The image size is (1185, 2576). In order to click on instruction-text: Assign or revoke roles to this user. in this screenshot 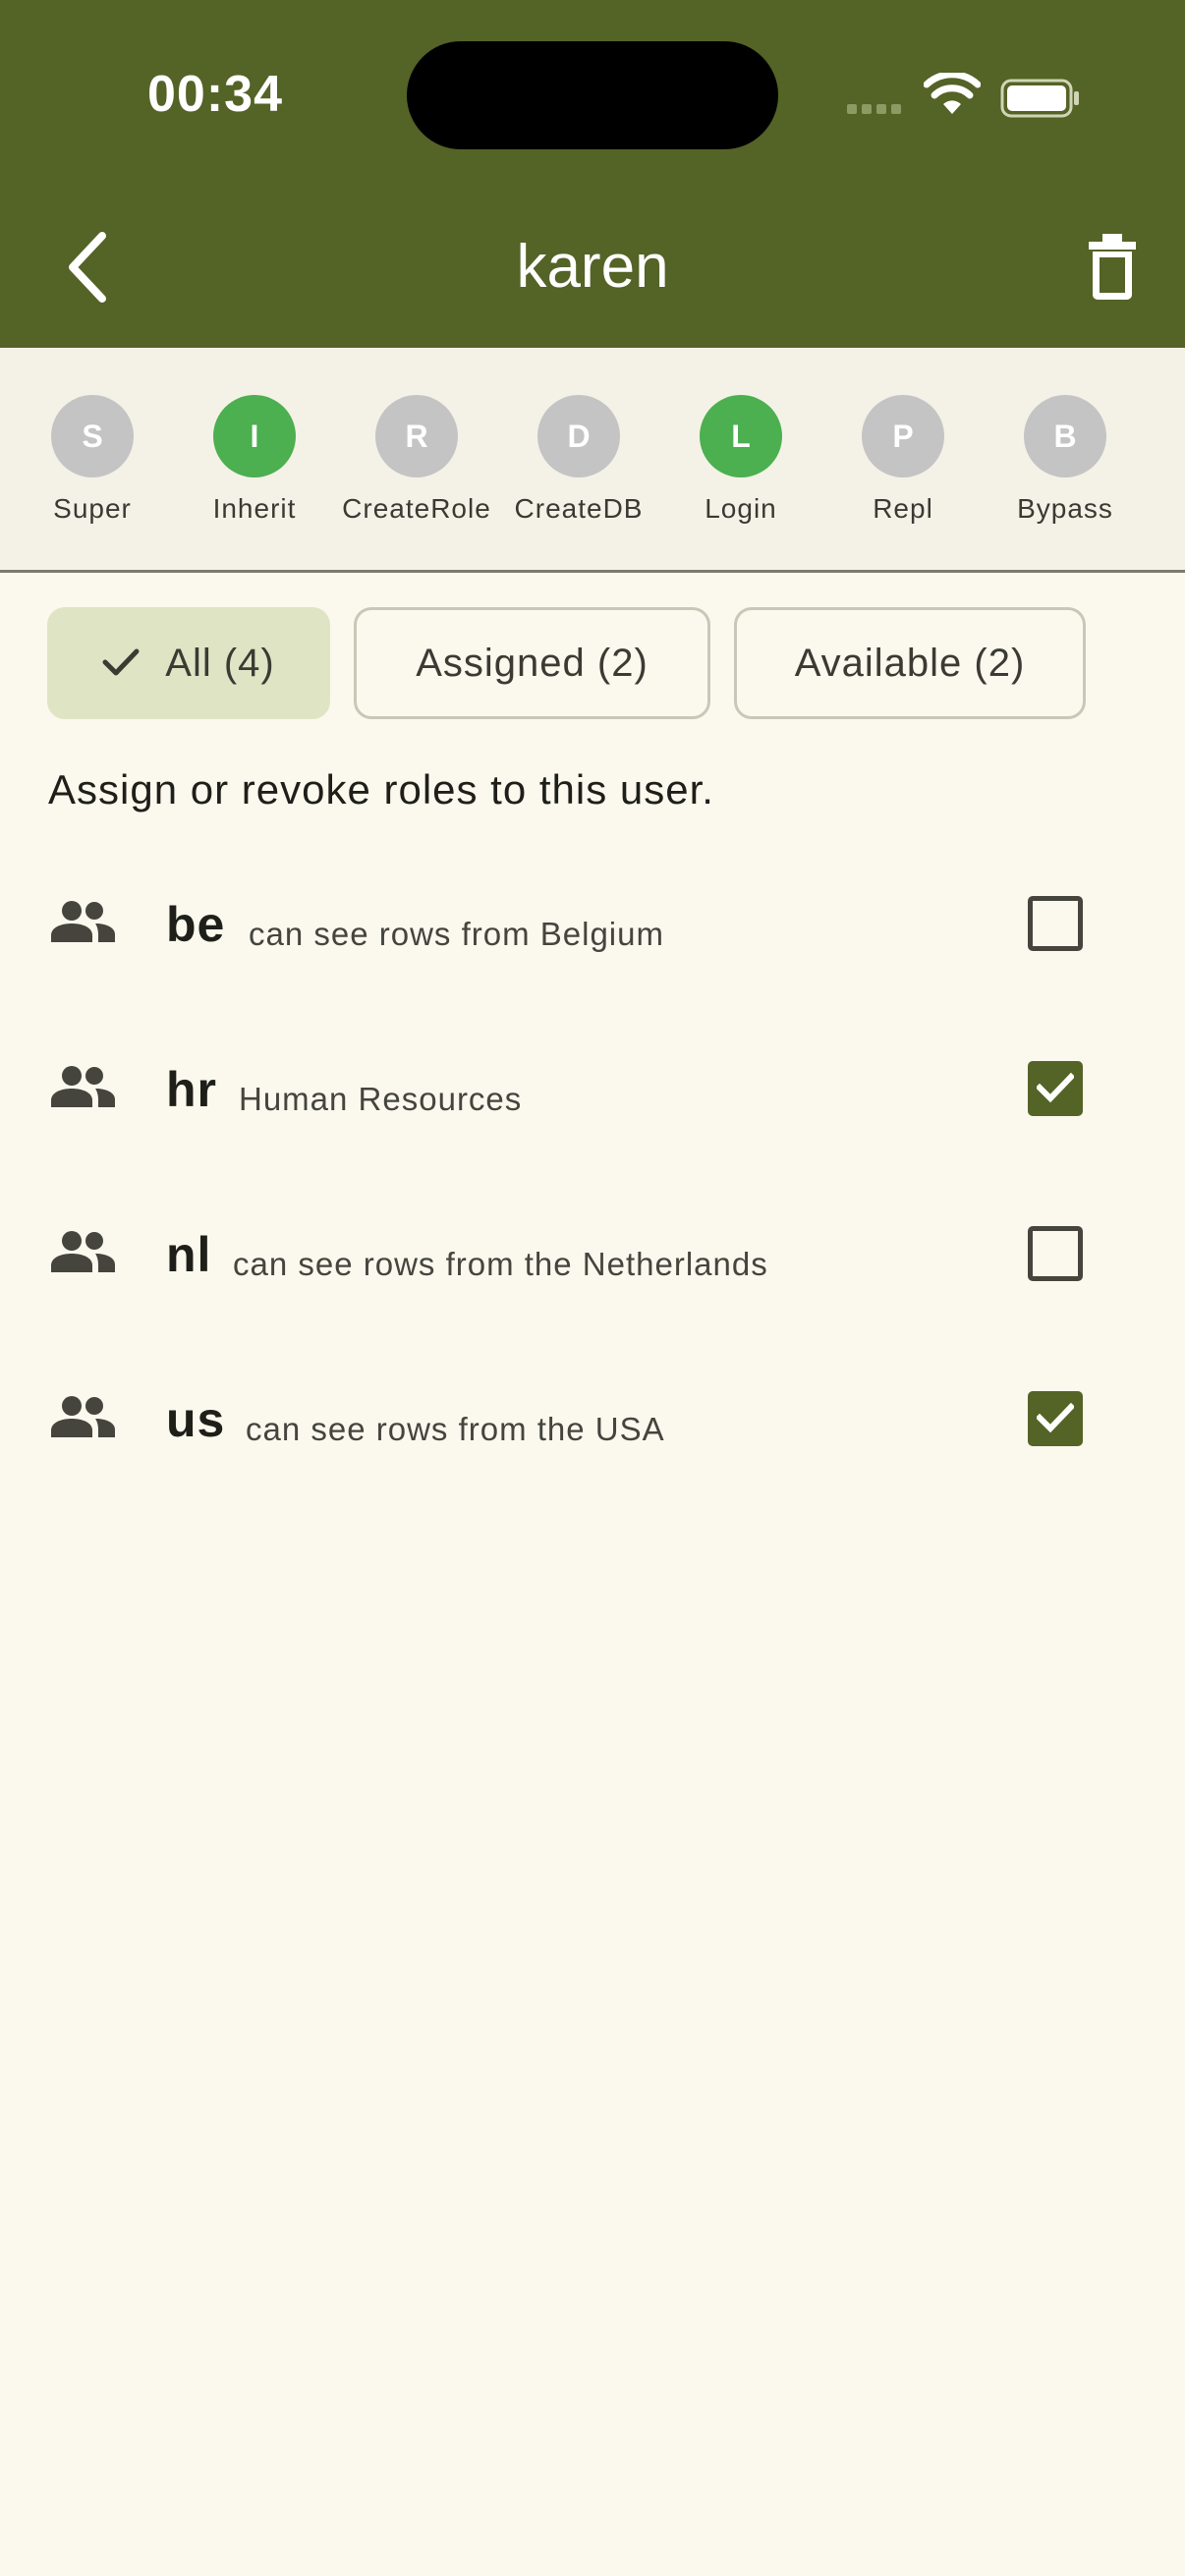, I will do `click(381, 789)`.